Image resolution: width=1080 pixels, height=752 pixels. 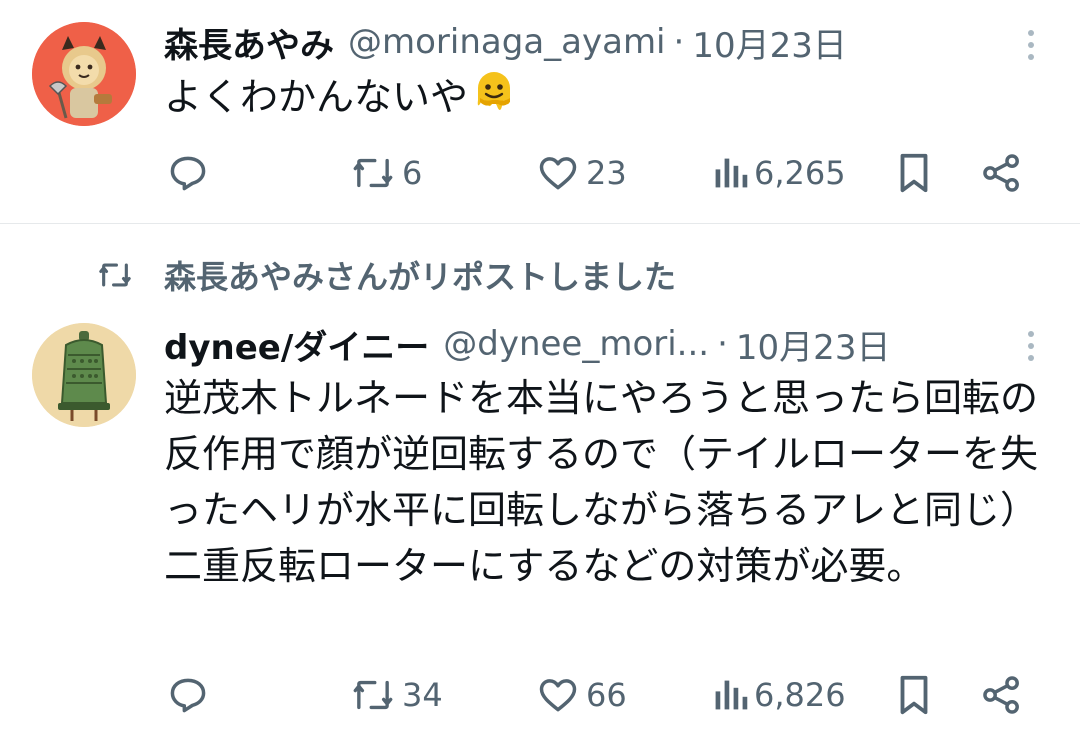 What do you see at coordinates (422, 695) in the screenshot?
I see `retweet-count: 34` at bounding box center [422, 695].